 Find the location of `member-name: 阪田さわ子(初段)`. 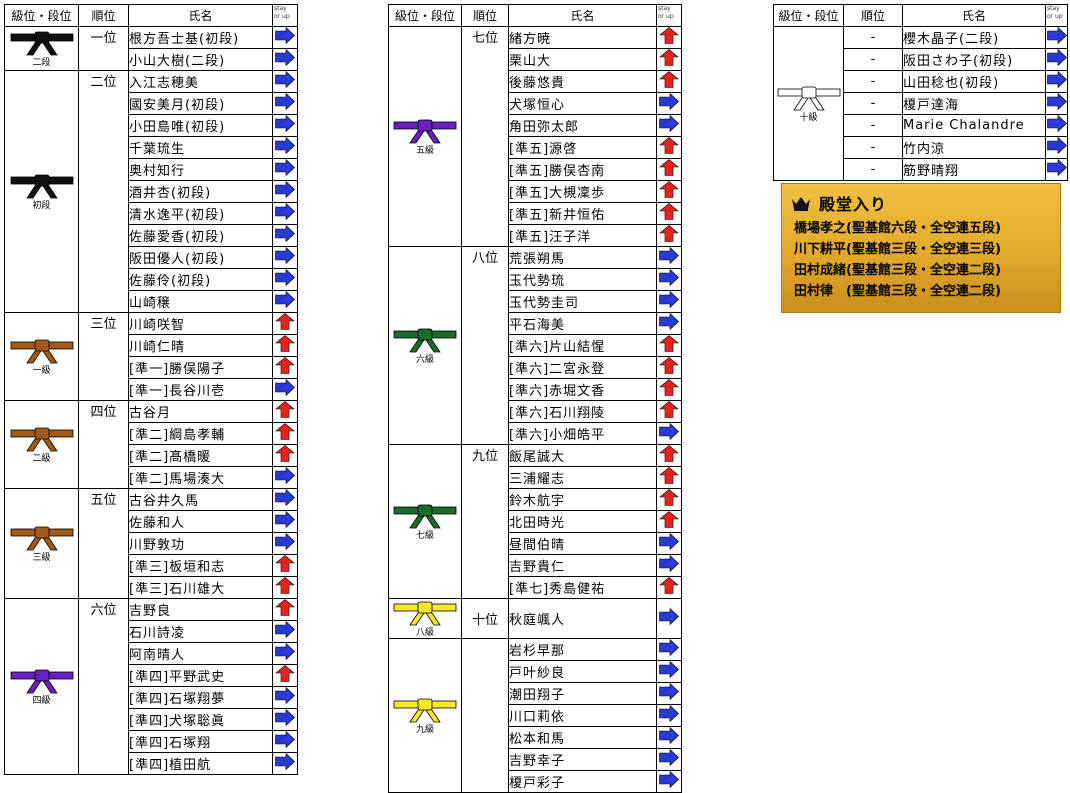

member-name: 阪田さわ子(初段) is located at coordinates (974, 59).